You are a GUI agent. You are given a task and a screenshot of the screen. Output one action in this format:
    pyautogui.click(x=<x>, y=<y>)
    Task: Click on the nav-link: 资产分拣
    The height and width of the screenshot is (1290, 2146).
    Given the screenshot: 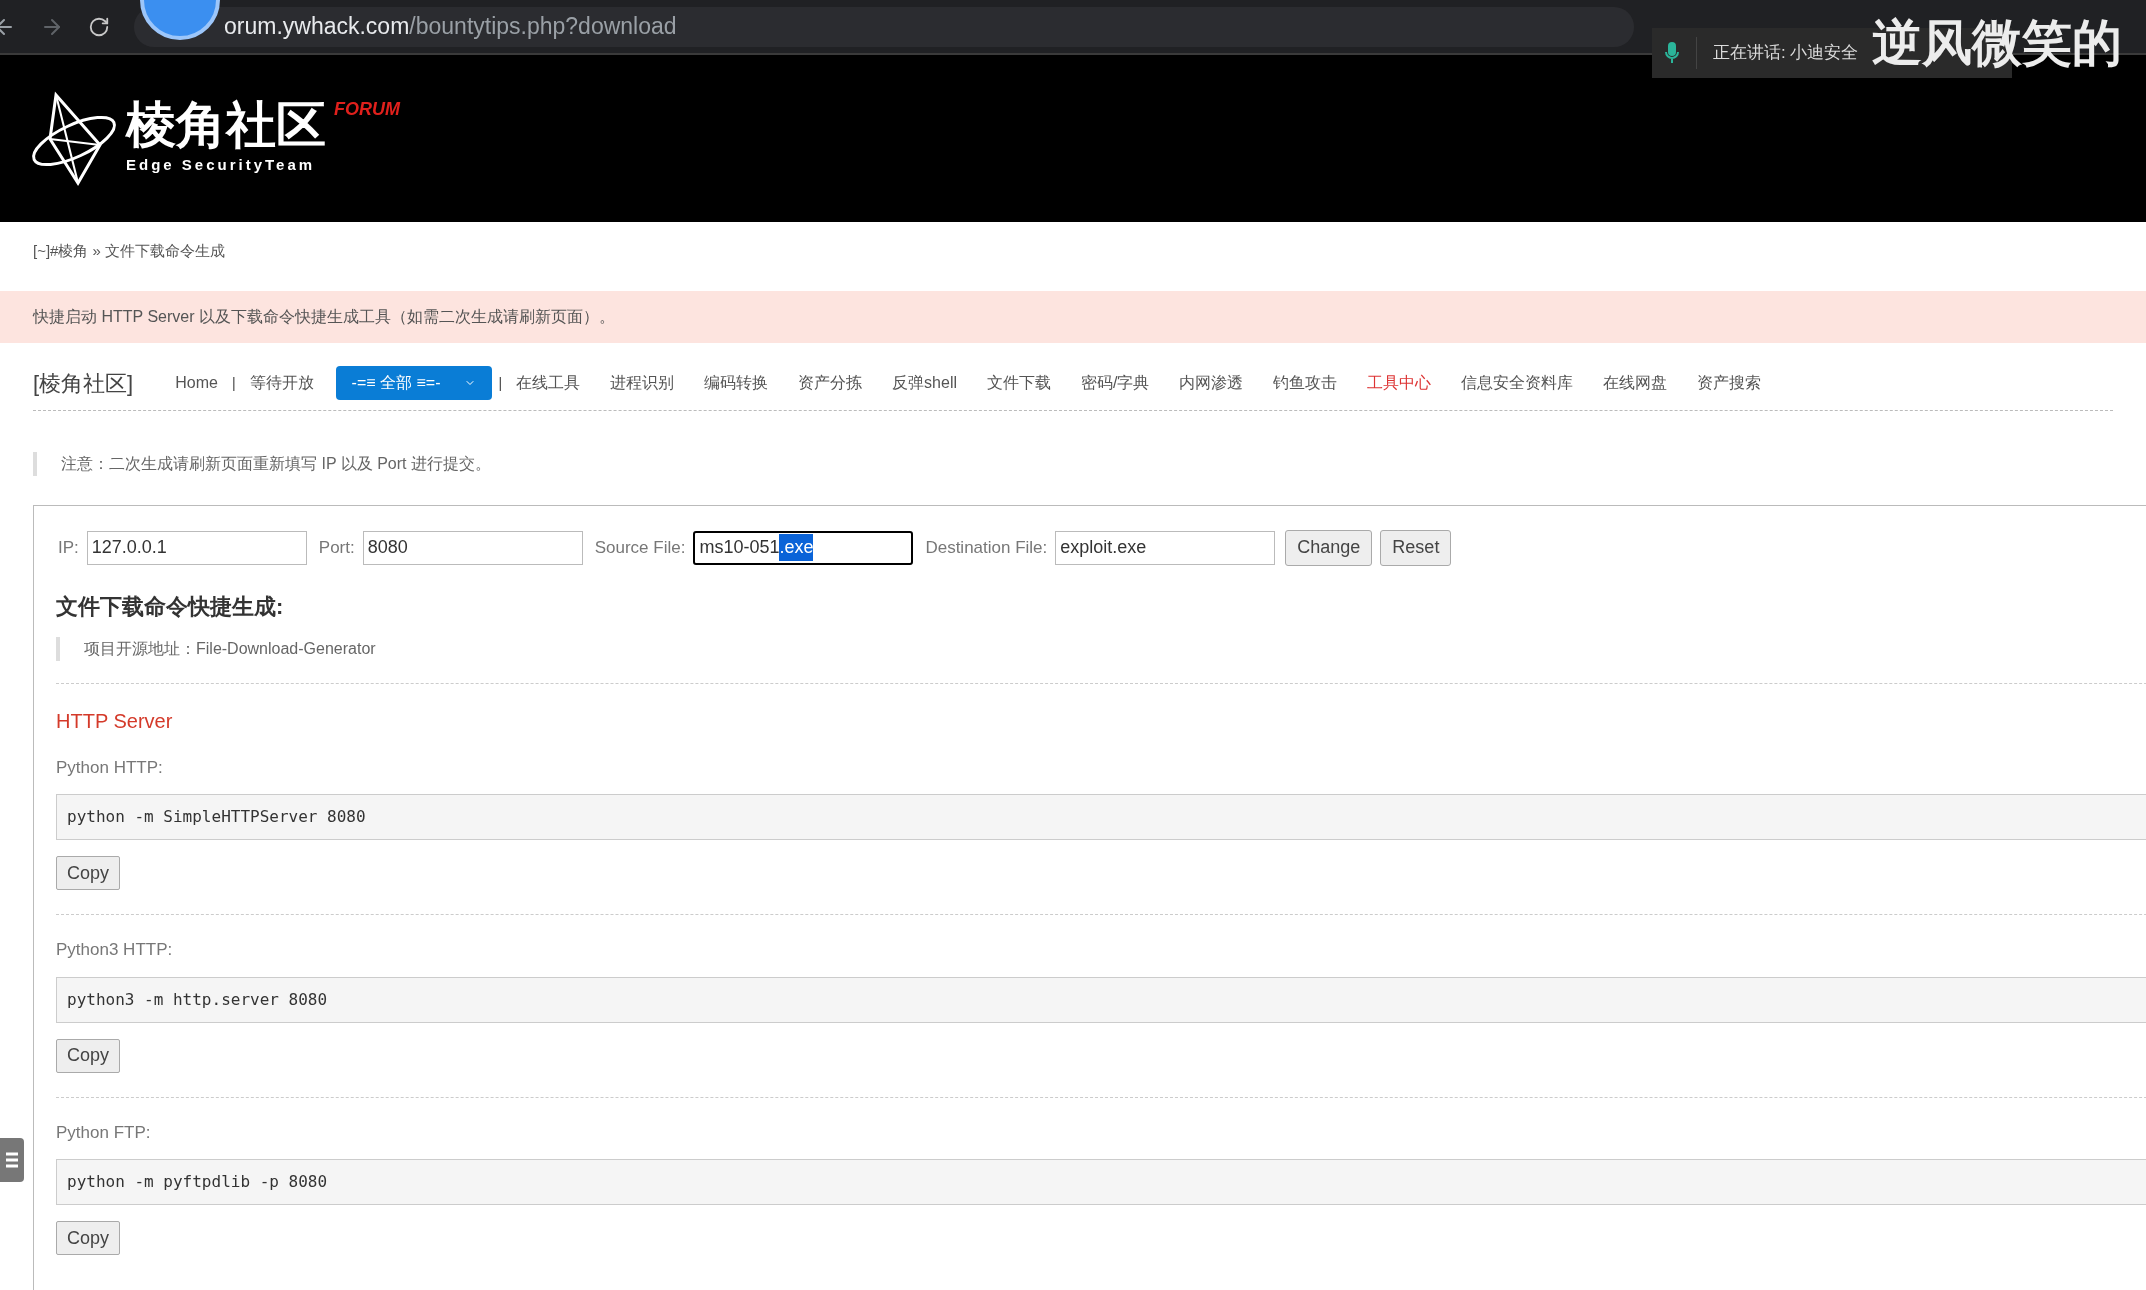 What is the action you would take?
    pyautogui.click(x=830, y=383)
    